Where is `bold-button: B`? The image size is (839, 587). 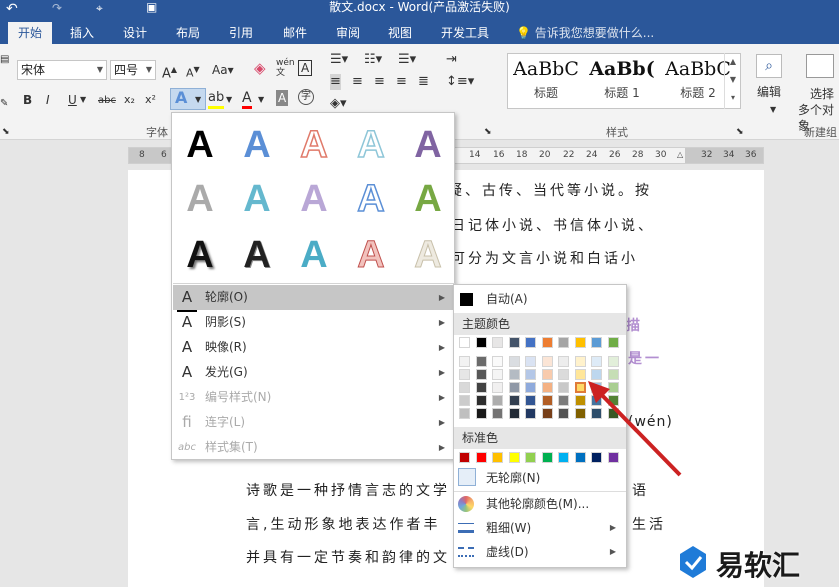
bold-button: B is located at coordinates (27, 100).